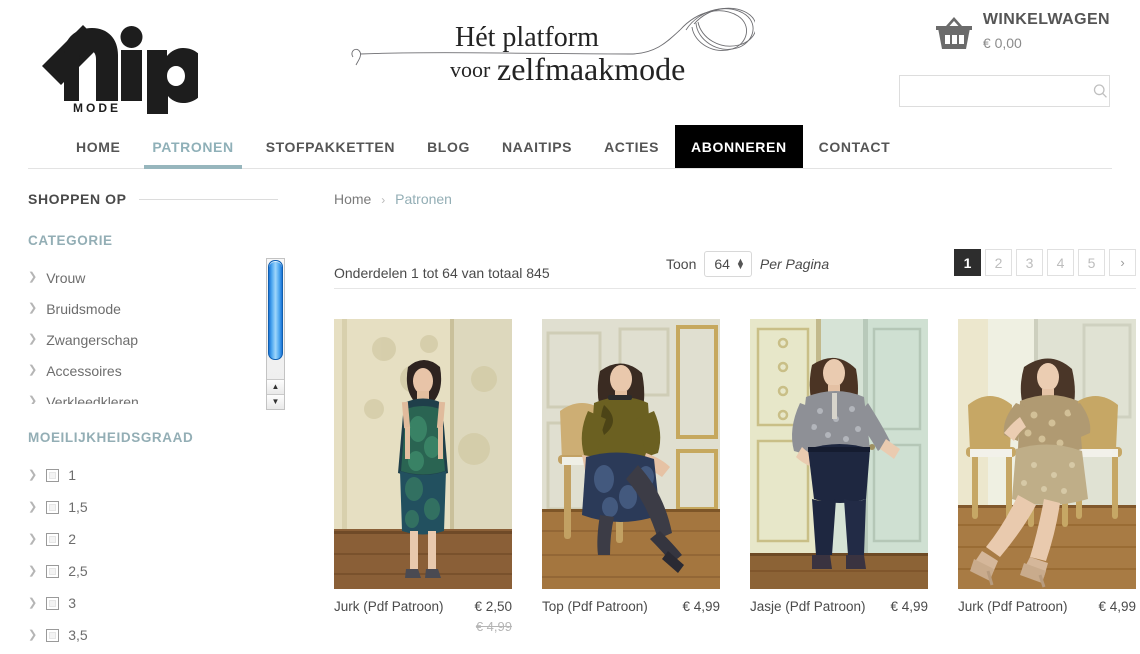 Image resolution: width=1140 pixels, height=654 pixels. Describe the element at coordinates (1029, 262) in the screenshot. I see `page-button-3: 3` at that location.